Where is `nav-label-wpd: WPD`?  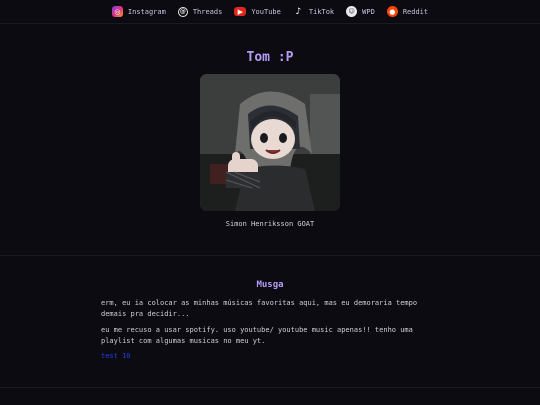
nav-label-wpd: WPD is located at coordinates (368, 11).